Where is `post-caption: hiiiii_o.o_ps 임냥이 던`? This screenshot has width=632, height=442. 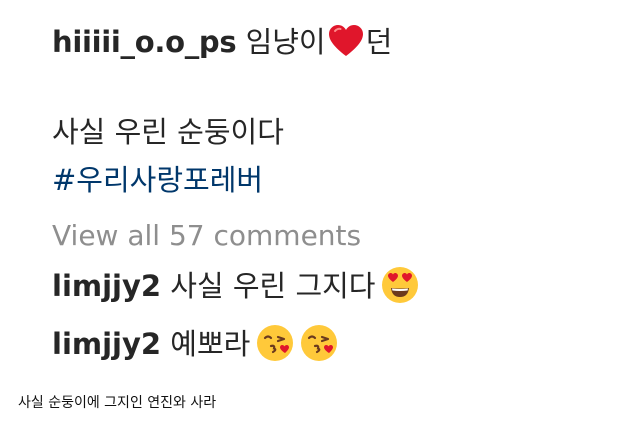
post-caption: hiiiii_o.o_ps 임냥이 던 is located at coordinates (222, 42).